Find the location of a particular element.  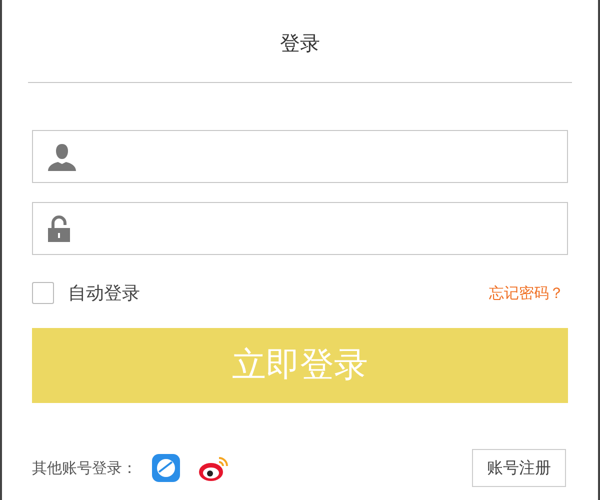

register-button: 账号注册 is located at coordinates (519, 468).